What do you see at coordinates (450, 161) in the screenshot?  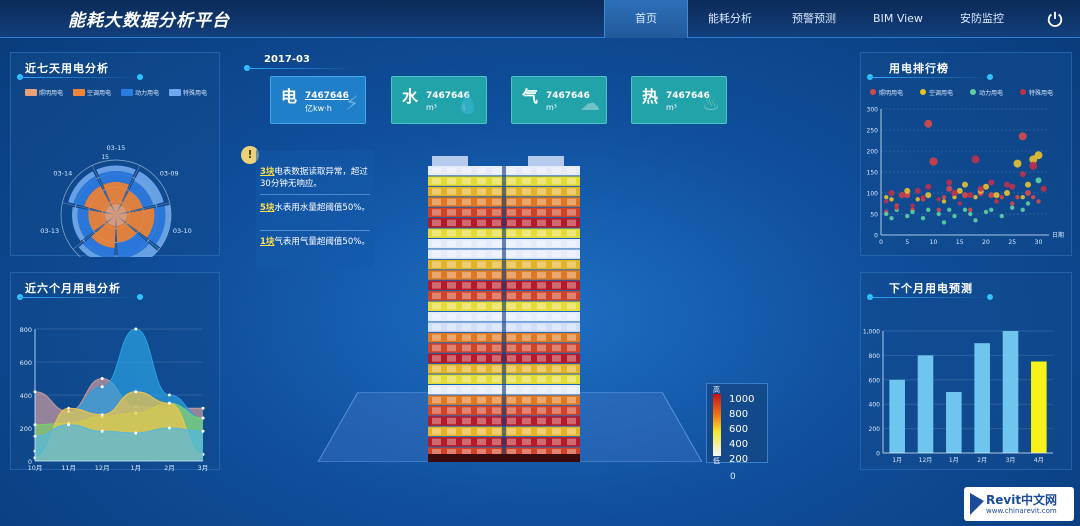 I see `roof-structure` at bounding box center [450, 161].